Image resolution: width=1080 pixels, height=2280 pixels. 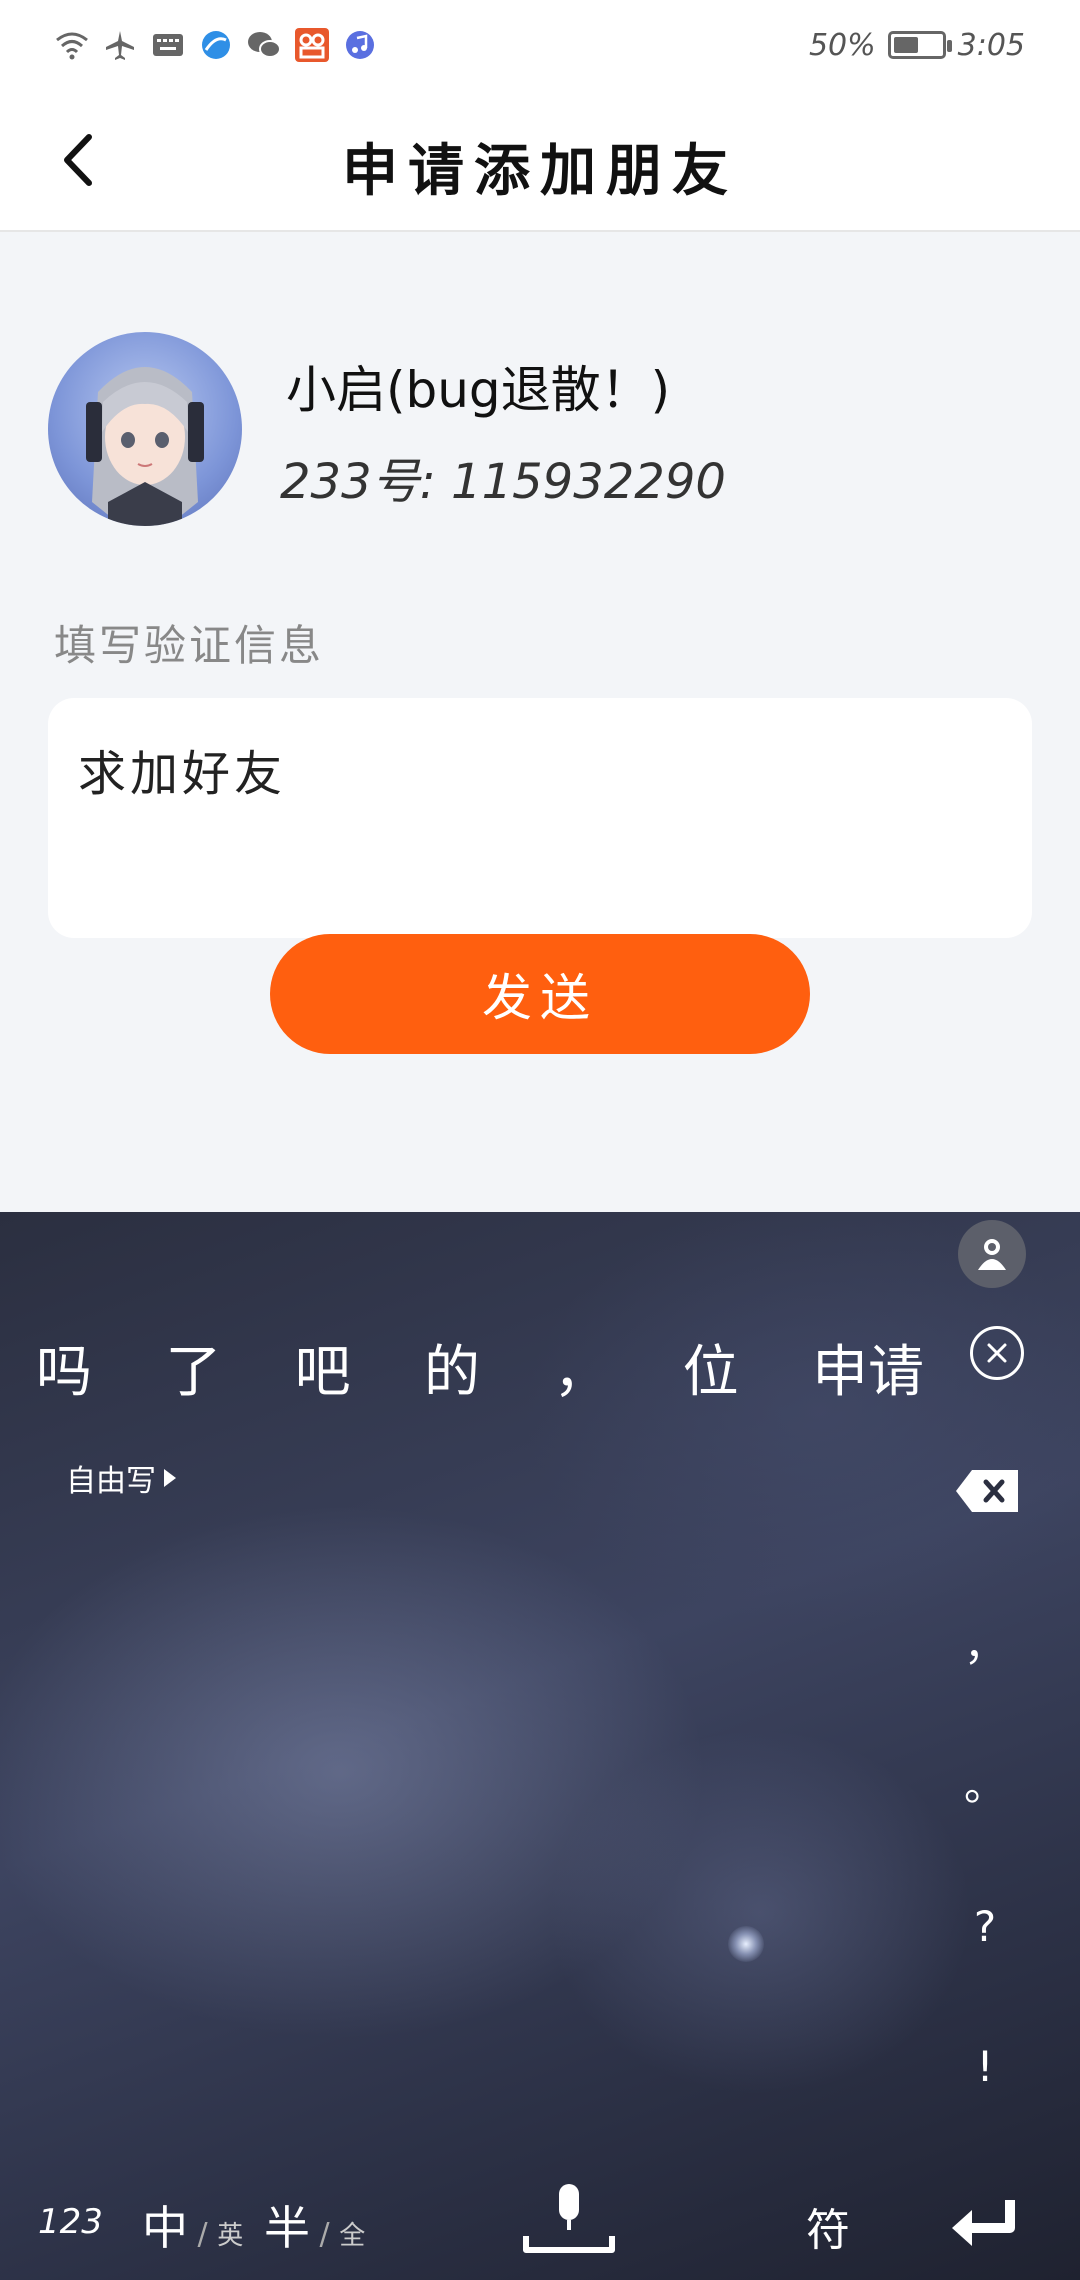 What do you see at coordinates (985, 1926) in the screenshot?
I see `punct-key-question: ?` at bounding box center [985, 1926].